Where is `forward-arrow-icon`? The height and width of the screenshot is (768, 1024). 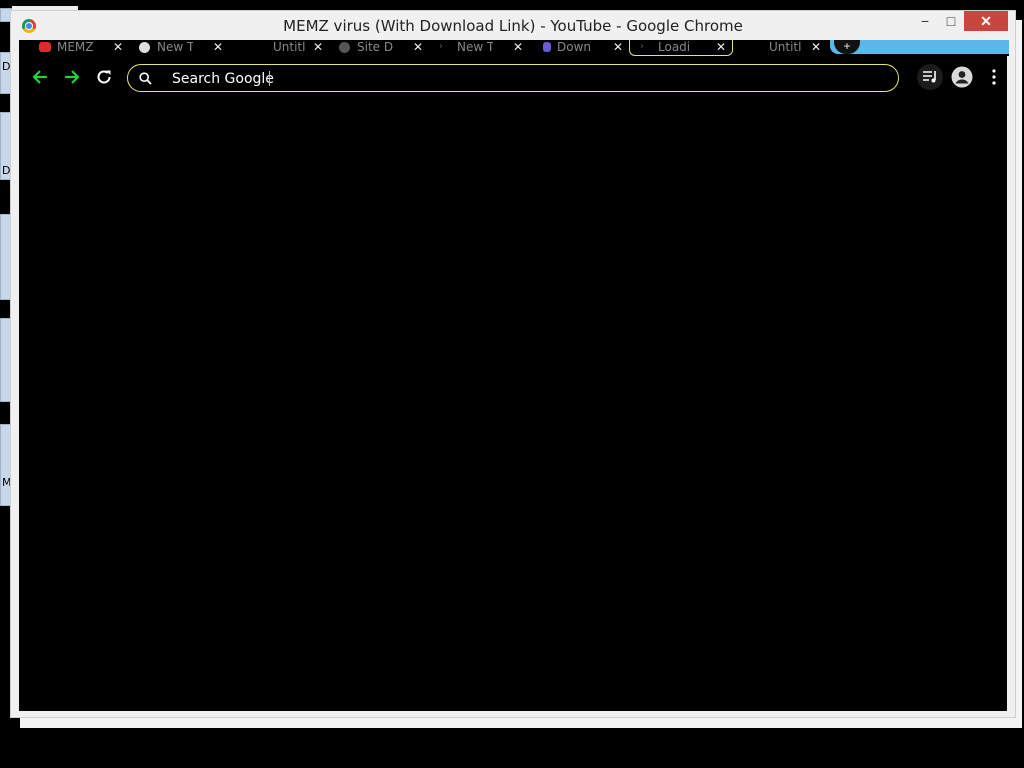 forward-arrow-icon is located at coordinates (72, 77).